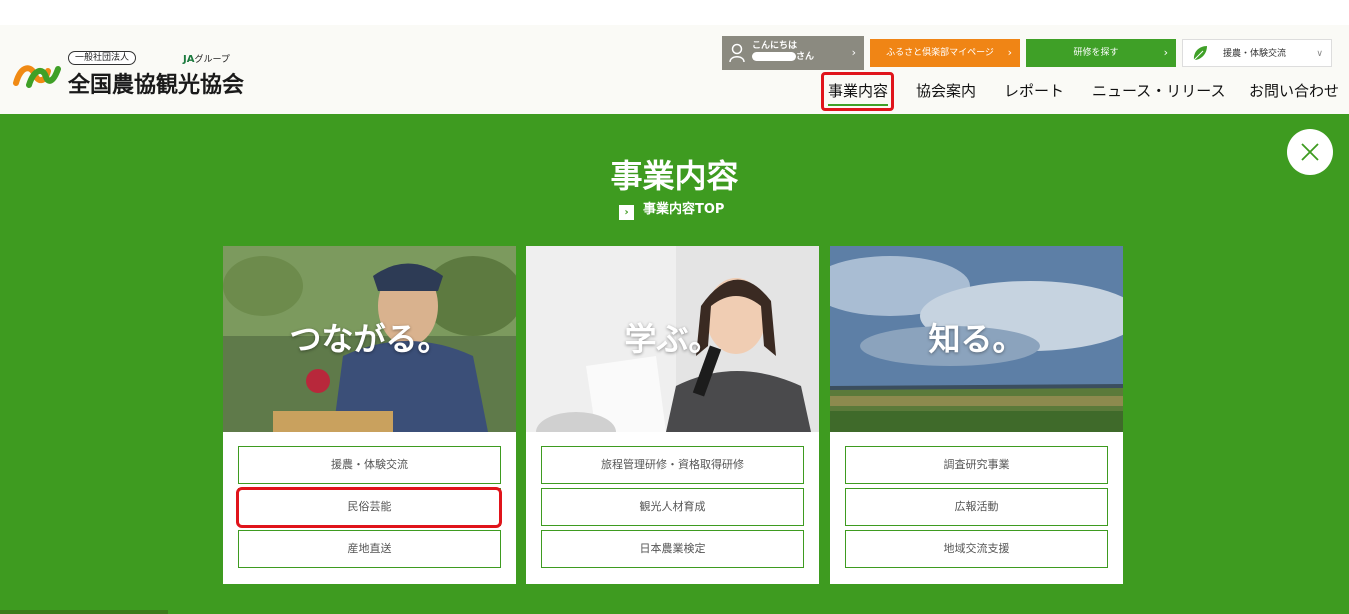 Image resolution: width=1349 pixels, height=614 pixels. Describe the element at coordinates (976, 549) in the screenshot. I see `link-regional-exchange: 地域交流支援` at that location.